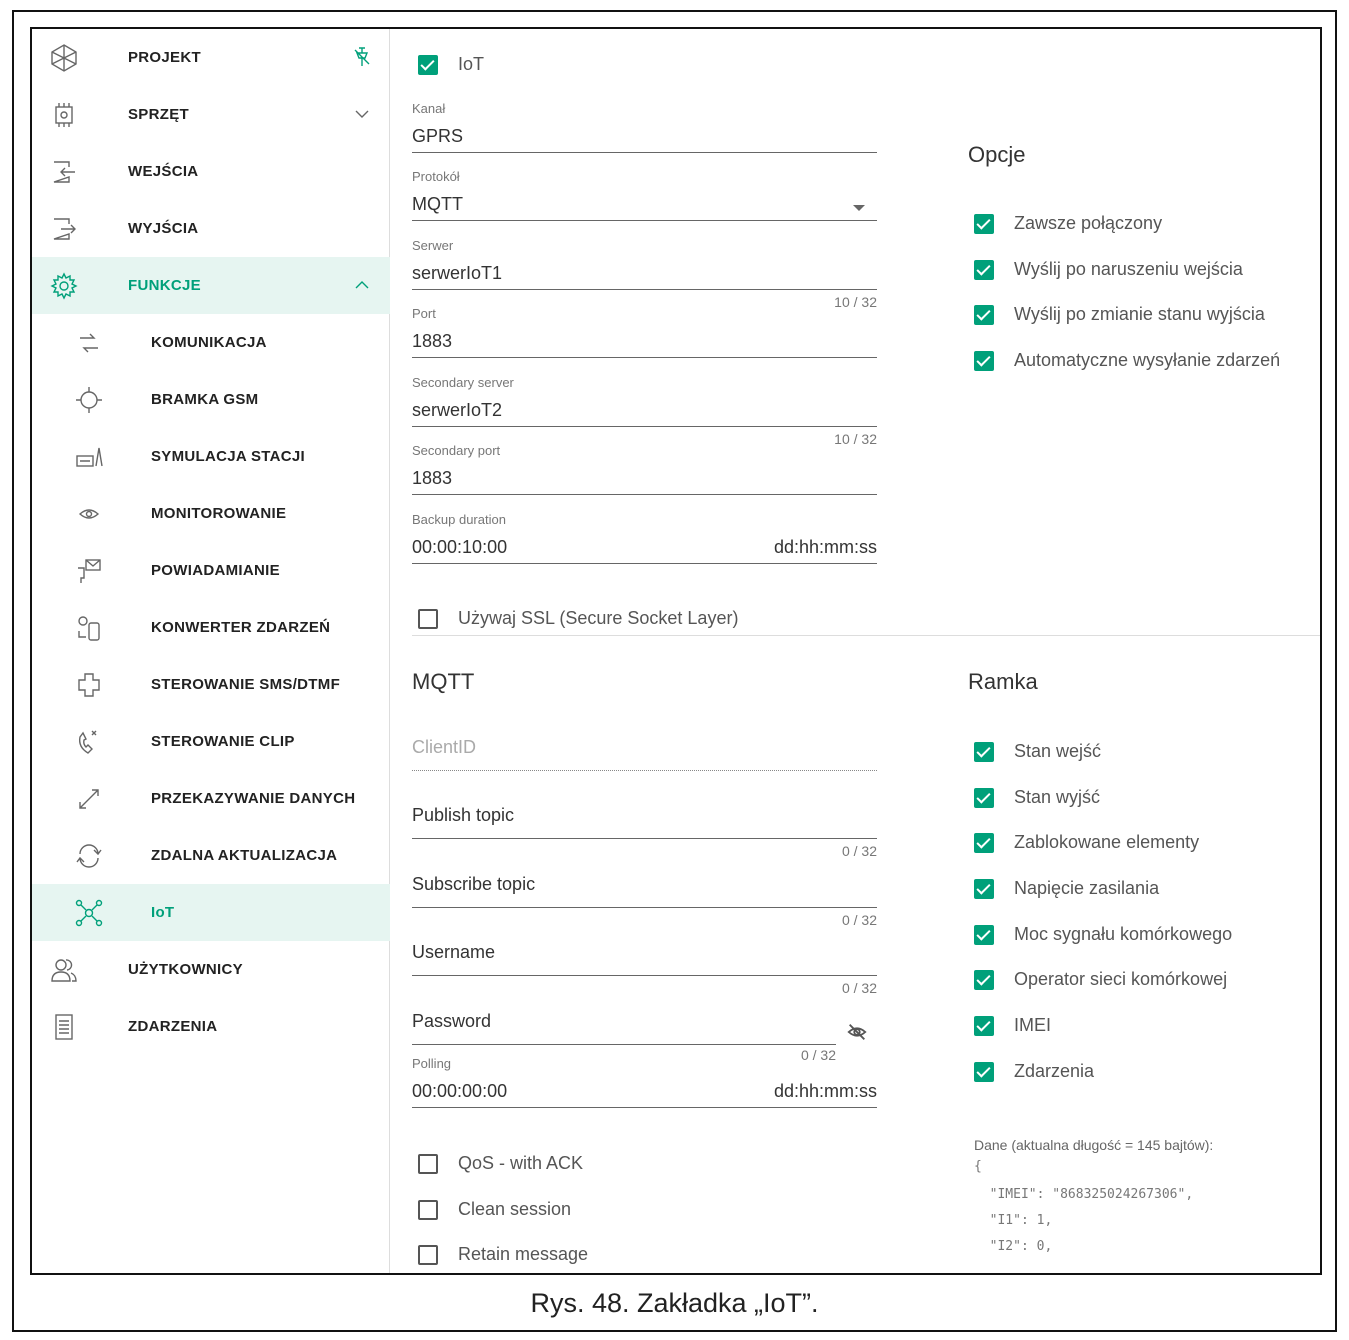 The image size is (1349, 1340). I want to click on ramka-option: Zablokowane elementy, so click(1086, 842).